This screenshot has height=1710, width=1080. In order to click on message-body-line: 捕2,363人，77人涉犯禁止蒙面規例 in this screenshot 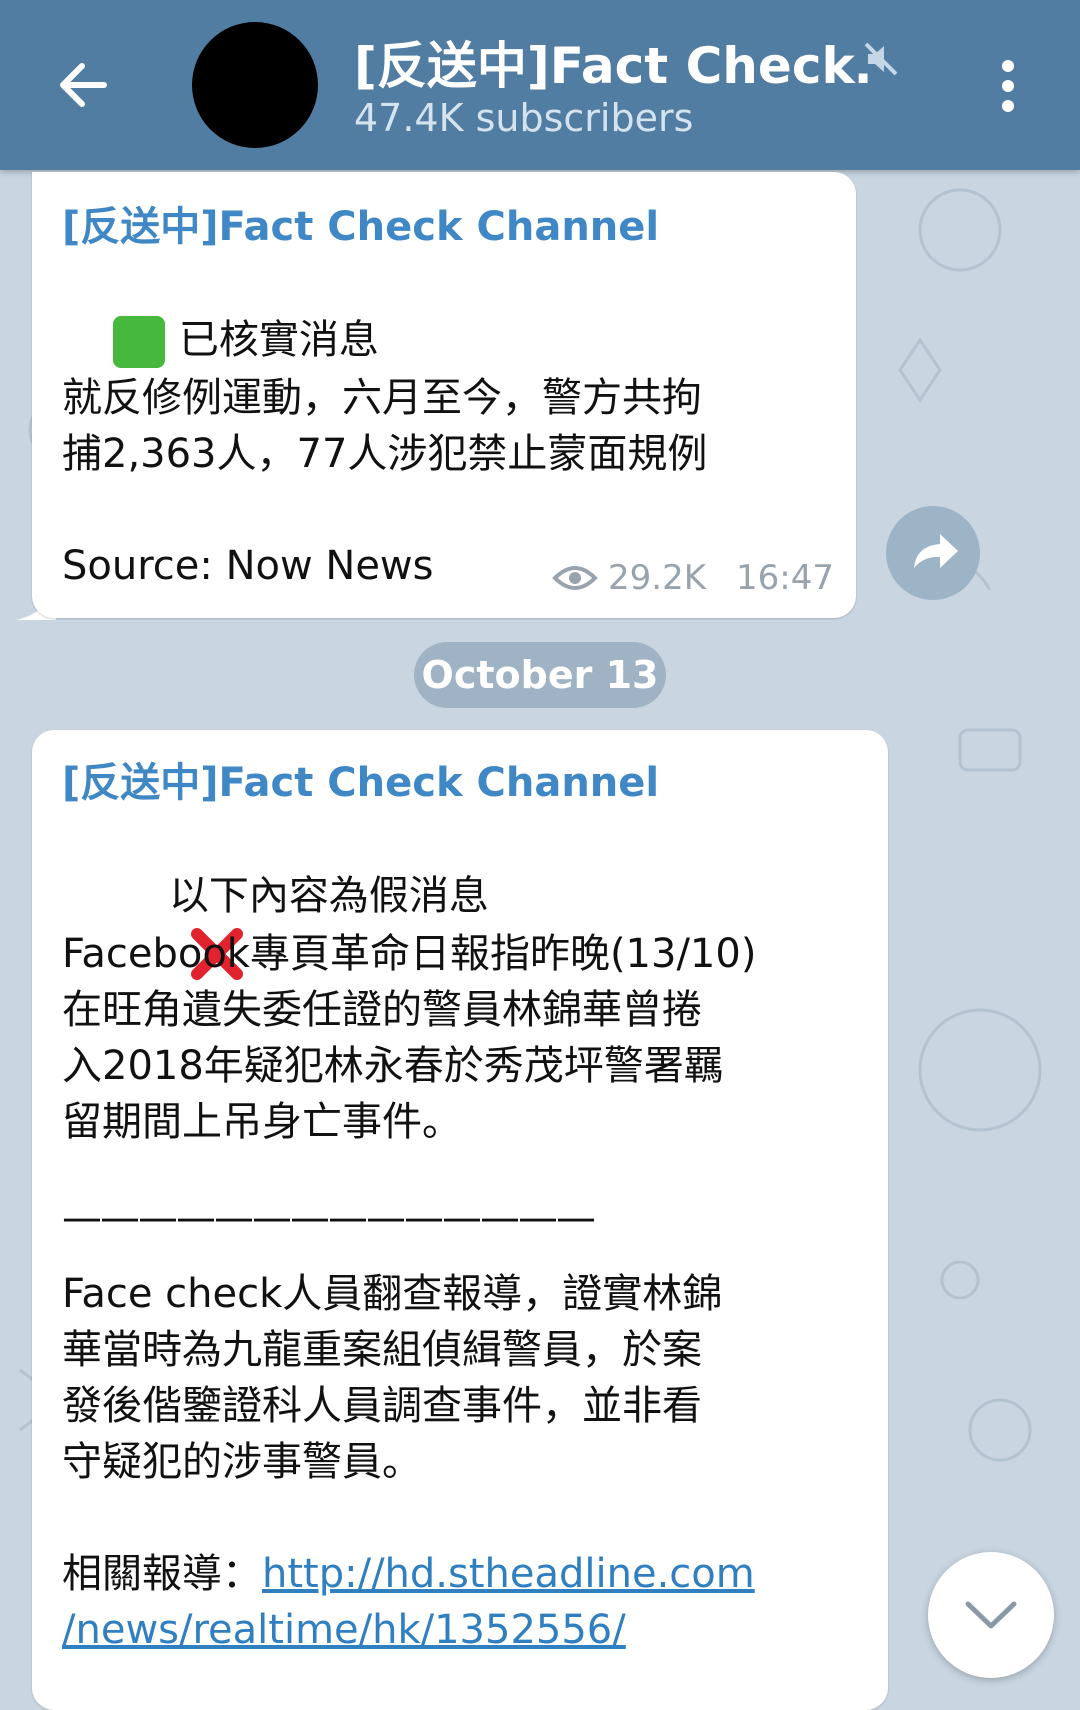, I will do `click(385, 454)`.